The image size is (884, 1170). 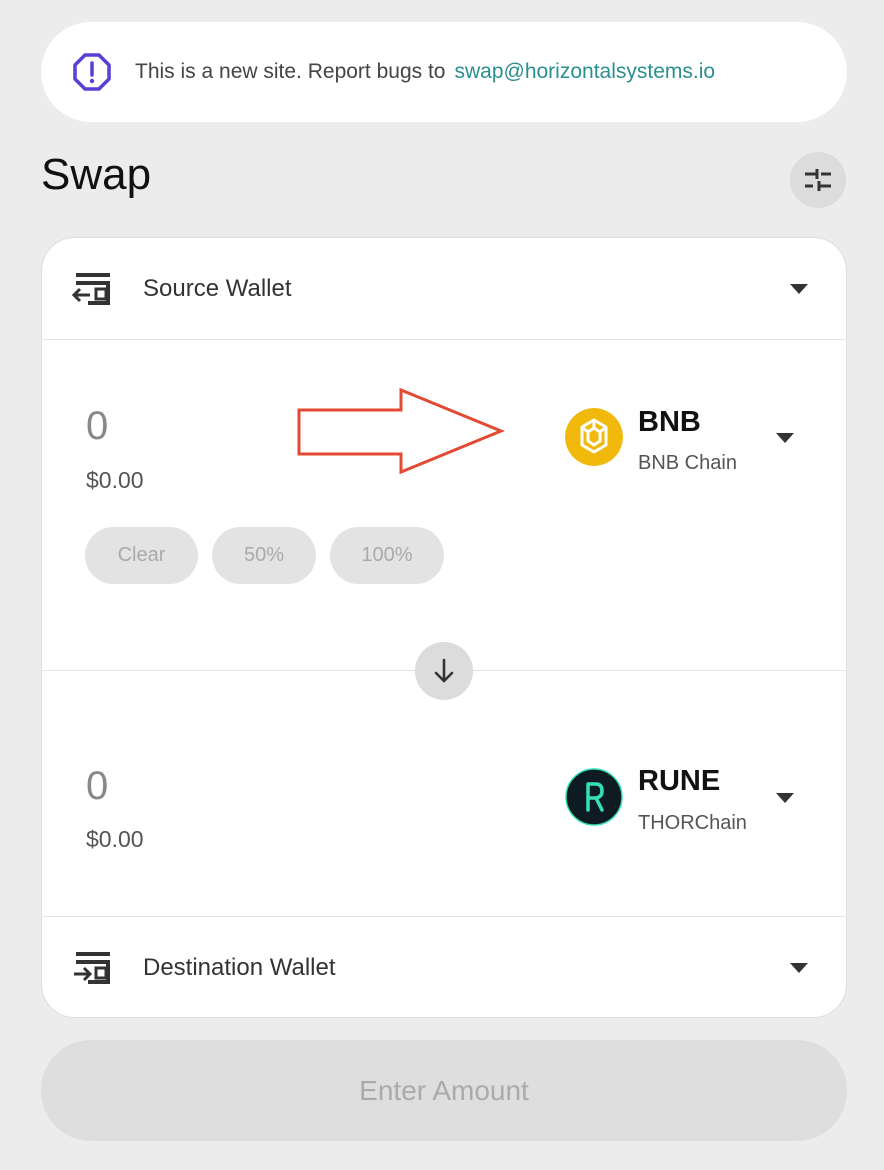 I want to click on wallet-out-icon, so click(x=91, y=289).